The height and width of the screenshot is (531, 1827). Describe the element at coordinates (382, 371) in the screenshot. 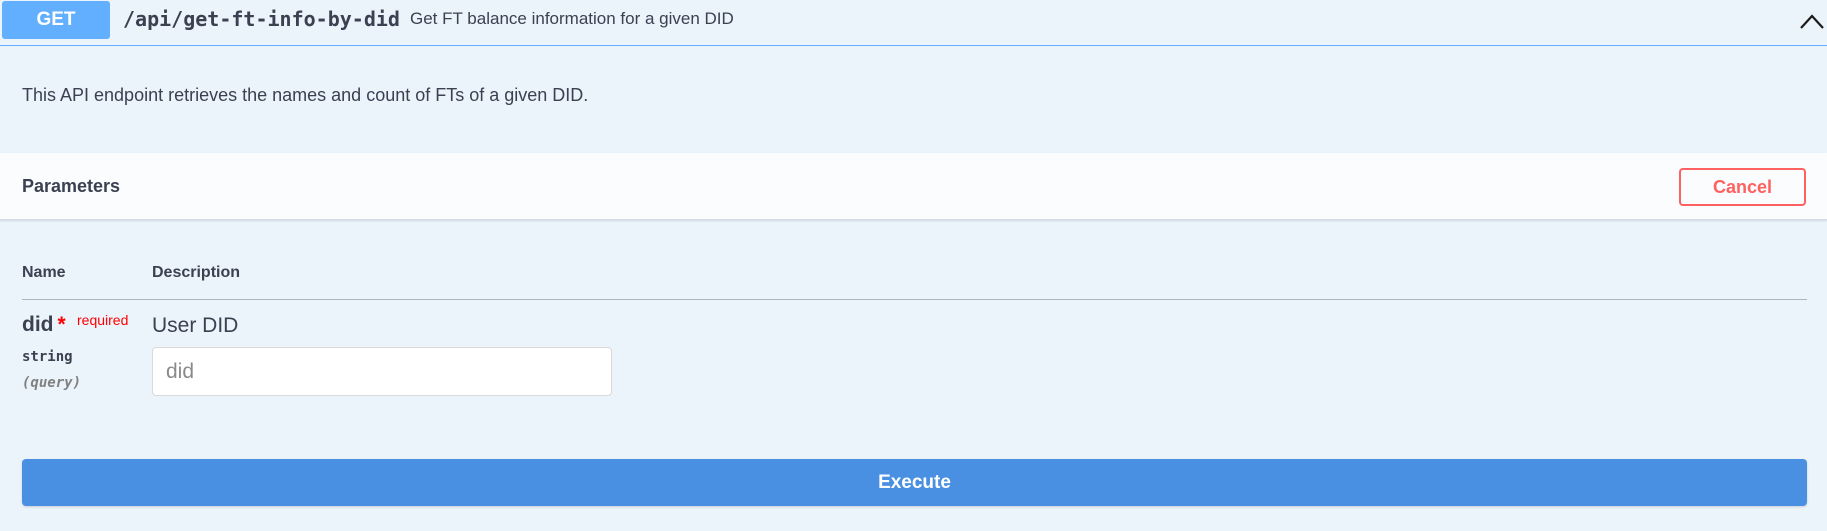

I see `did-input` at that location.